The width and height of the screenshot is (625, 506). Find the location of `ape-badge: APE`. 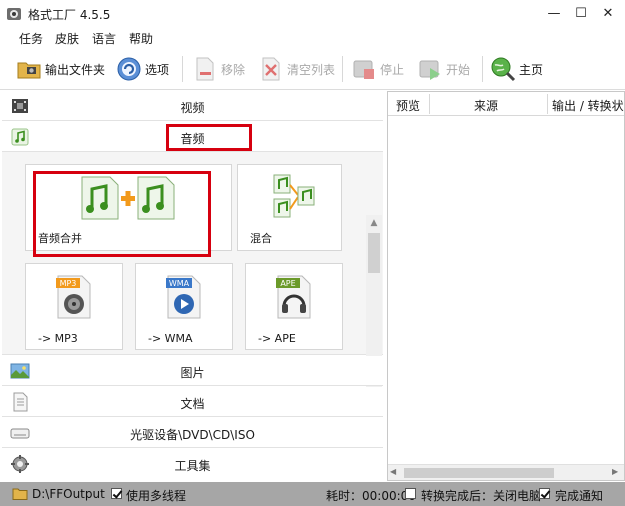

ape-badge: APE is located at coordinates (287, 283).